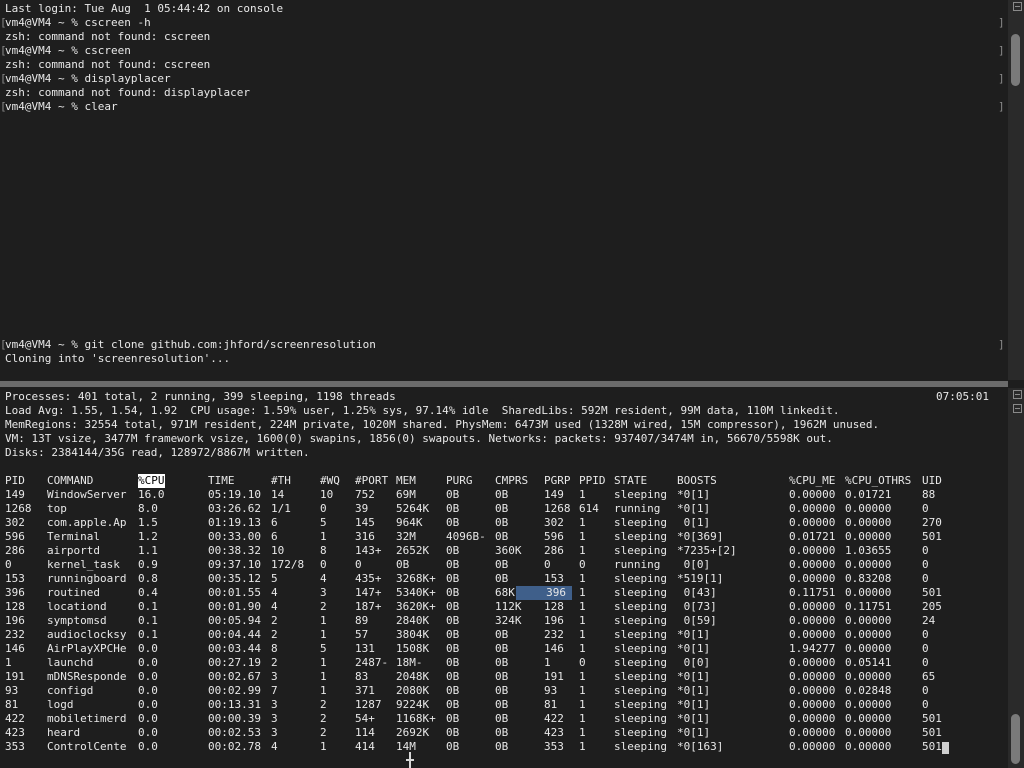 The width and height of the screenshot is (1024, 768). Describe the element at coordinates (694, 564) in the screenshot. I see `table-cell: 0[0]` at that location.